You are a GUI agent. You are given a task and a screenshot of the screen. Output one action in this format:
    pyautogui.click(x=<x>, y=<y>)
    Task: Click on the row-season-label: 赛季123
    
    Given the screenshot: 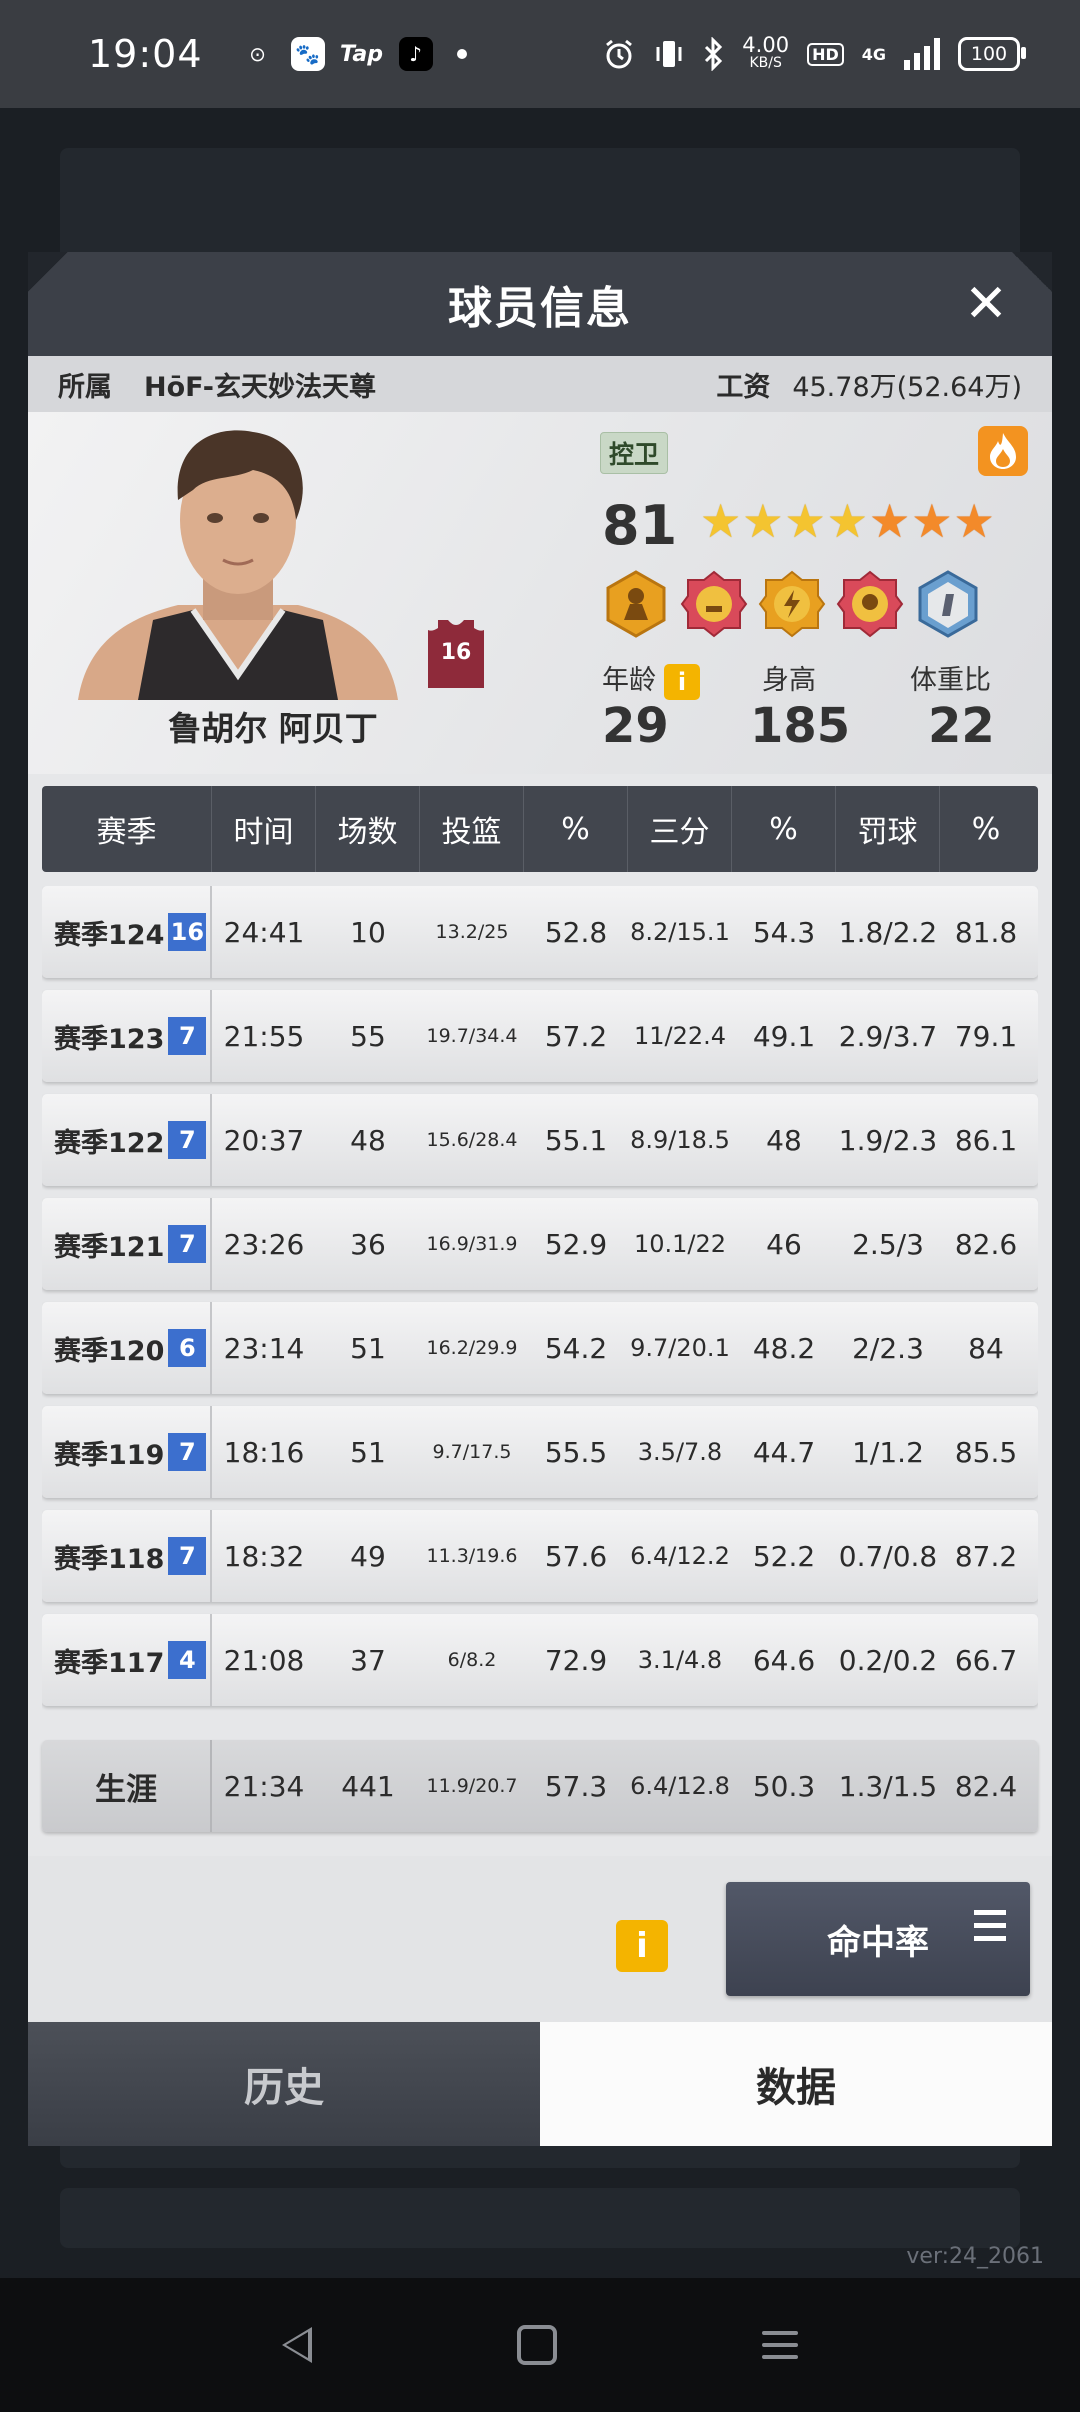 What is the action you would take?
    pyautogui.click(x=109, y=1039)
    